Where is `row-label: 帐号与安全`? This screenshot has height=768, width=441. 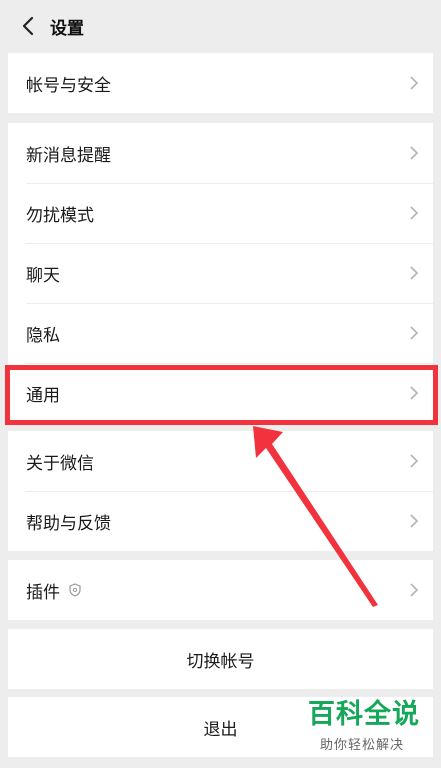 row-label: 帐号与安全 is located at coordinates (68, 85).